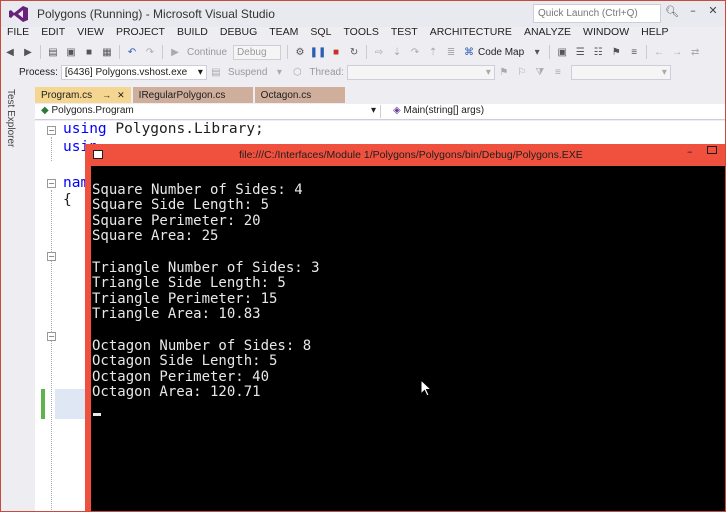 The image size is (728, 514). Describe the element at coordinates (132, 52) in the screenshot. I see `undo-icon: ↶` at that location.